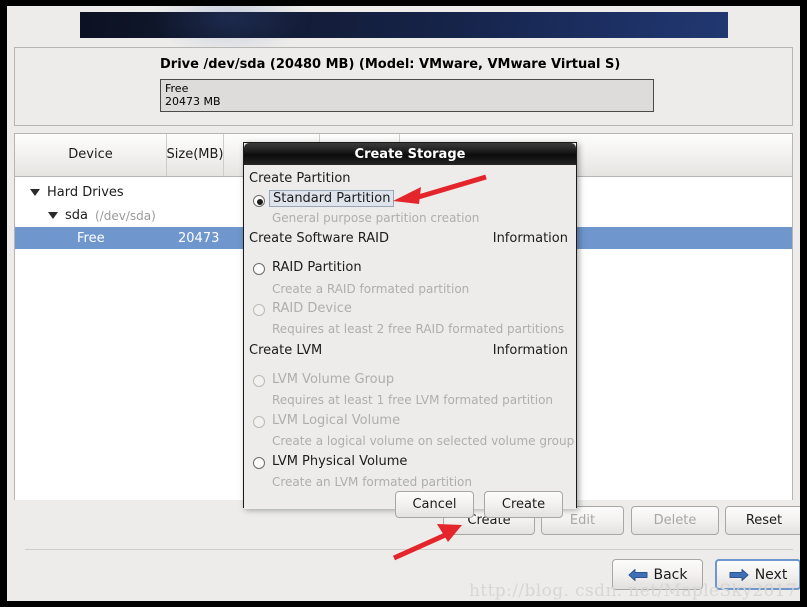  What do you see at coordinates (199, 238) in the screenshot?
I see `cell-free-size: 20473` at bounding box center [199, 238].